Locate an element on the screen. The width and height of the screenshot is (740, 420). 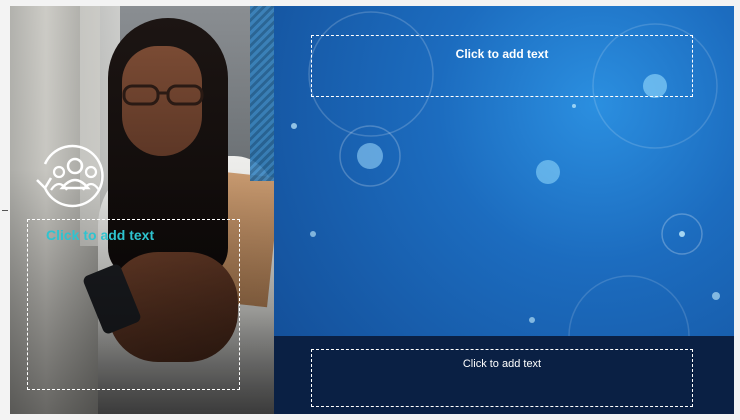
photo-pattern-edge is located at coordinates (262, 93).